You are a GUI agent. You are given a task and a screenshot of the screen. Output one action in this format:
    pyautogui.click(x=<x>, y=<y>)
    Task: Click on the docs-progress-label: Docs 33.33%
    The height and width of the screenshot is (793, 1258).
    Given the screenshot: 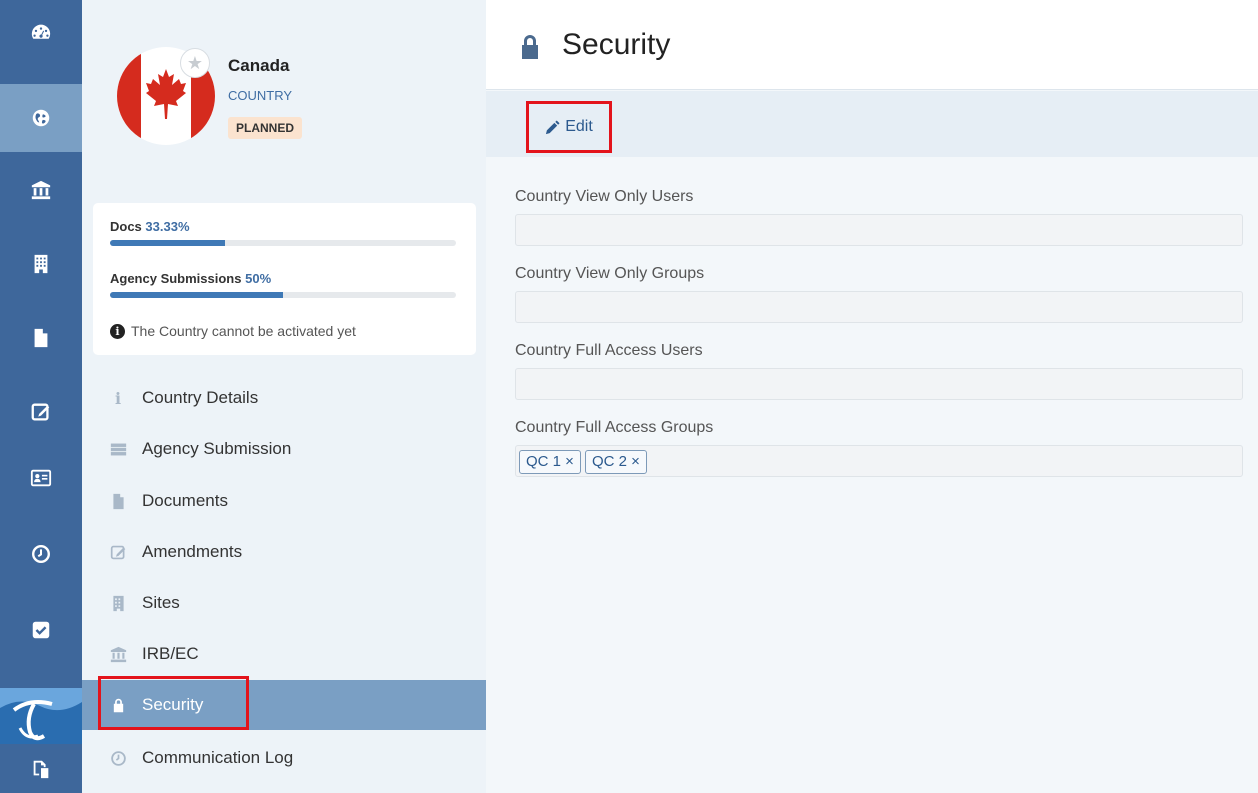 What is the action you would take?
    pyautogui.click(x=150, y=226)
    